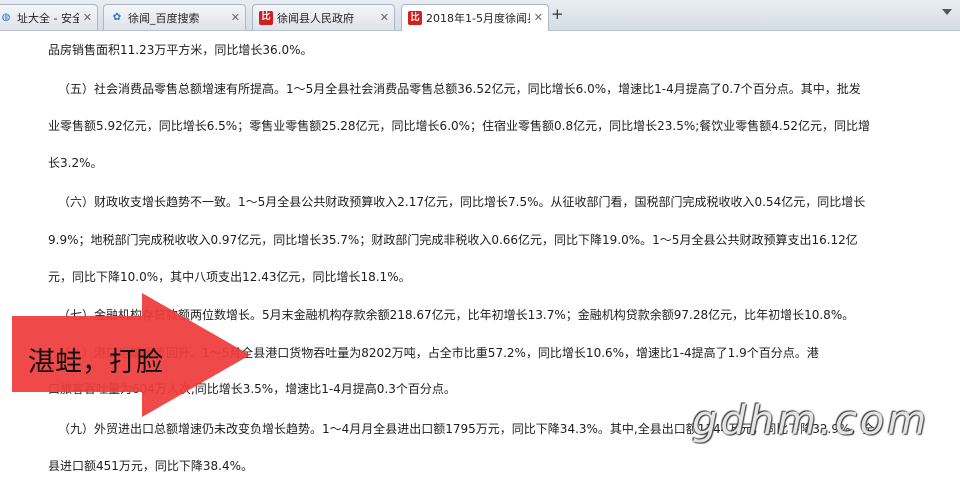 Image resolution: width=960 pixels, height=487 pixels. I want to click on tab-list-dropdown-icon, so click(947, 12).